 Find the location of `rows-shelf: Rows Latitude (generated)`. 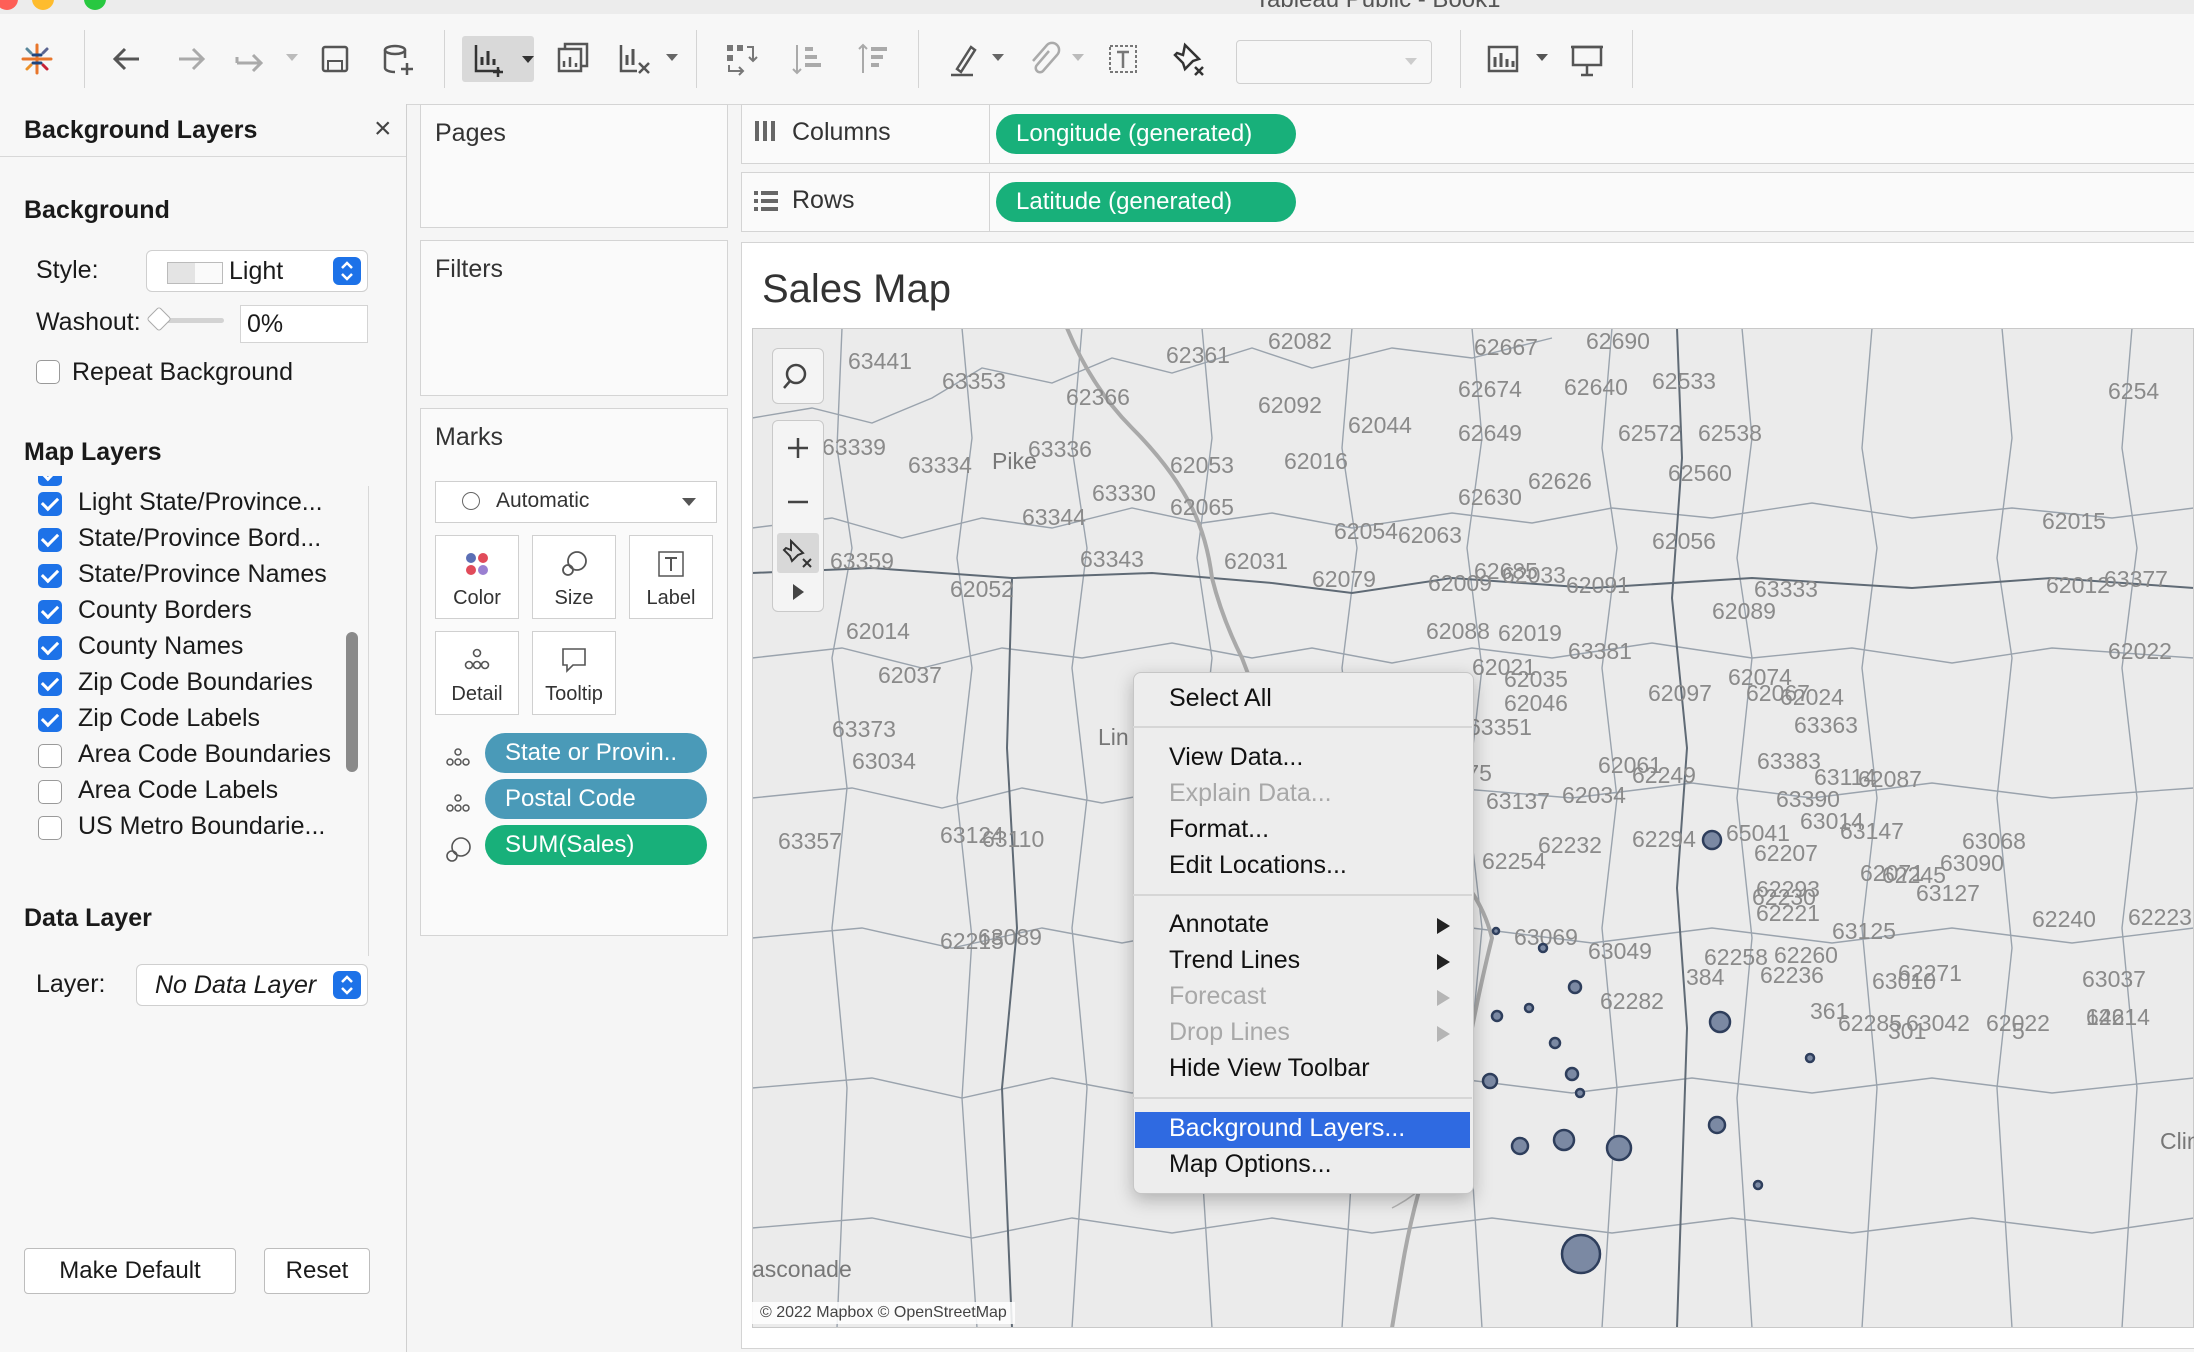

rows-shelf: Rows Latitude (generated) is located at coordinates (1467, 202).